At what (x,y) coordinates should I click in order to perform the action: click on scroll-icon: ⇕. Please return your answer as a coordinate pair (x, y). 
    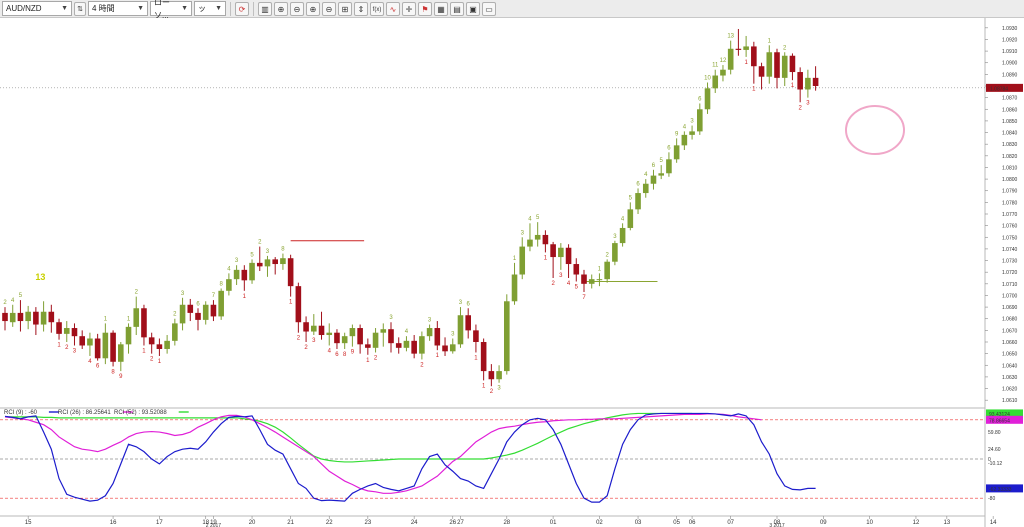
    Looking at the image, I should click on (361, 8).